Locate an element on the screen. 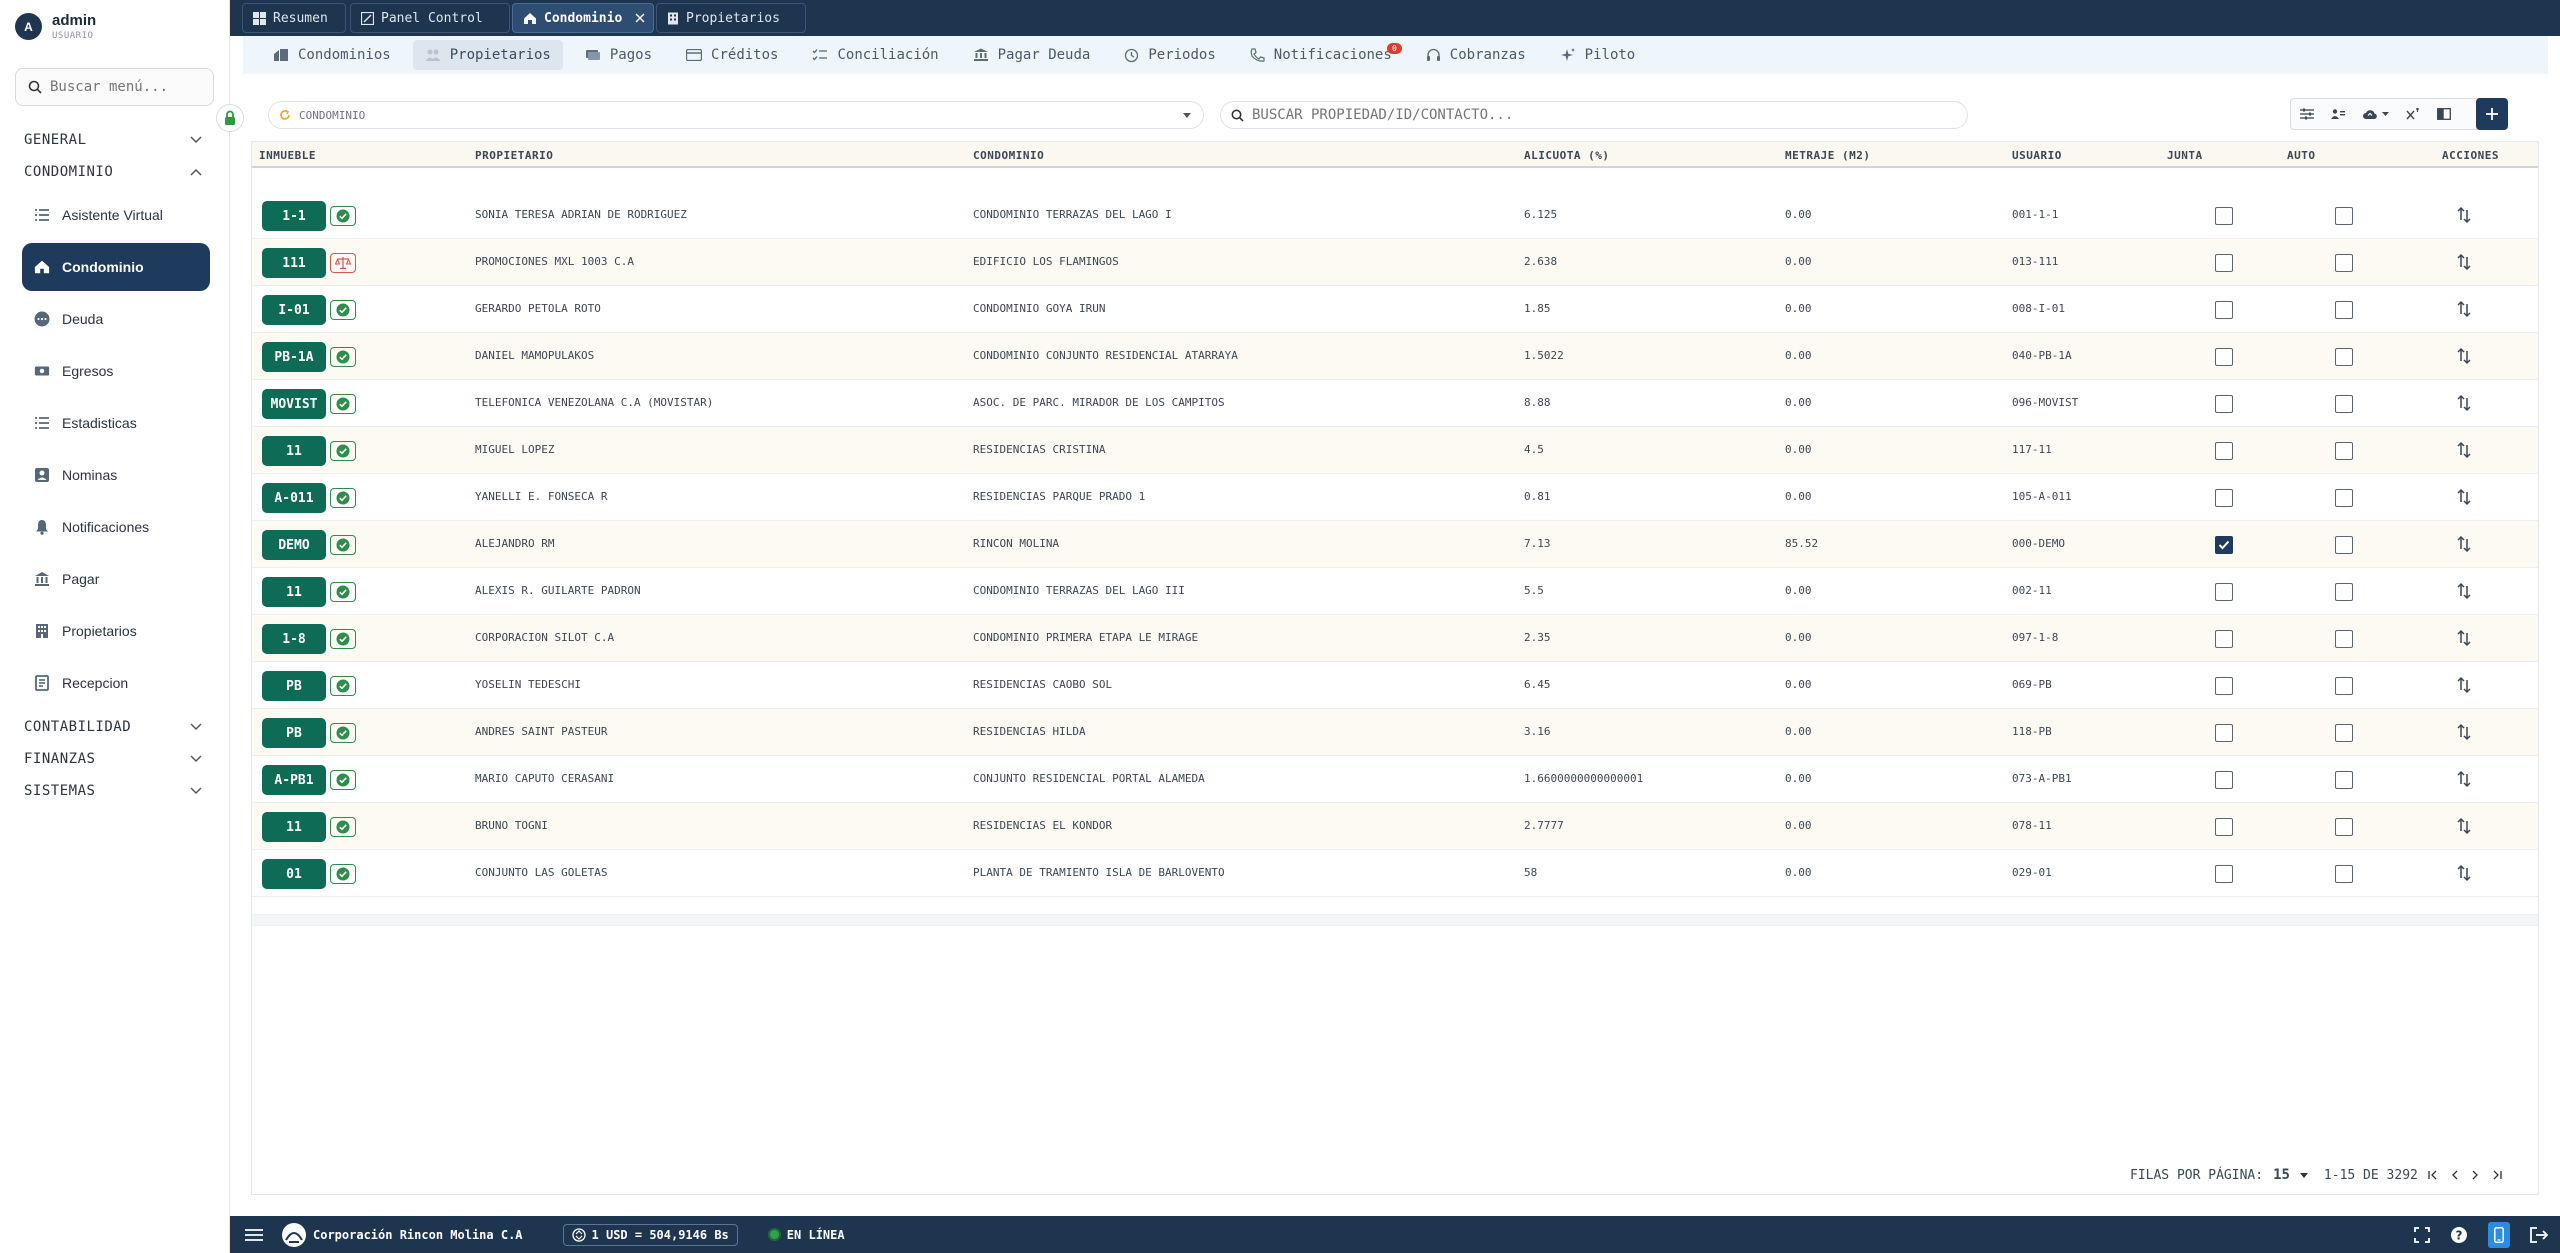 The width and height of the screenshot is (2560, 1253). sidebar-item-asistente-virtual: Asistente Virtual is located at coordinates (116, 215).